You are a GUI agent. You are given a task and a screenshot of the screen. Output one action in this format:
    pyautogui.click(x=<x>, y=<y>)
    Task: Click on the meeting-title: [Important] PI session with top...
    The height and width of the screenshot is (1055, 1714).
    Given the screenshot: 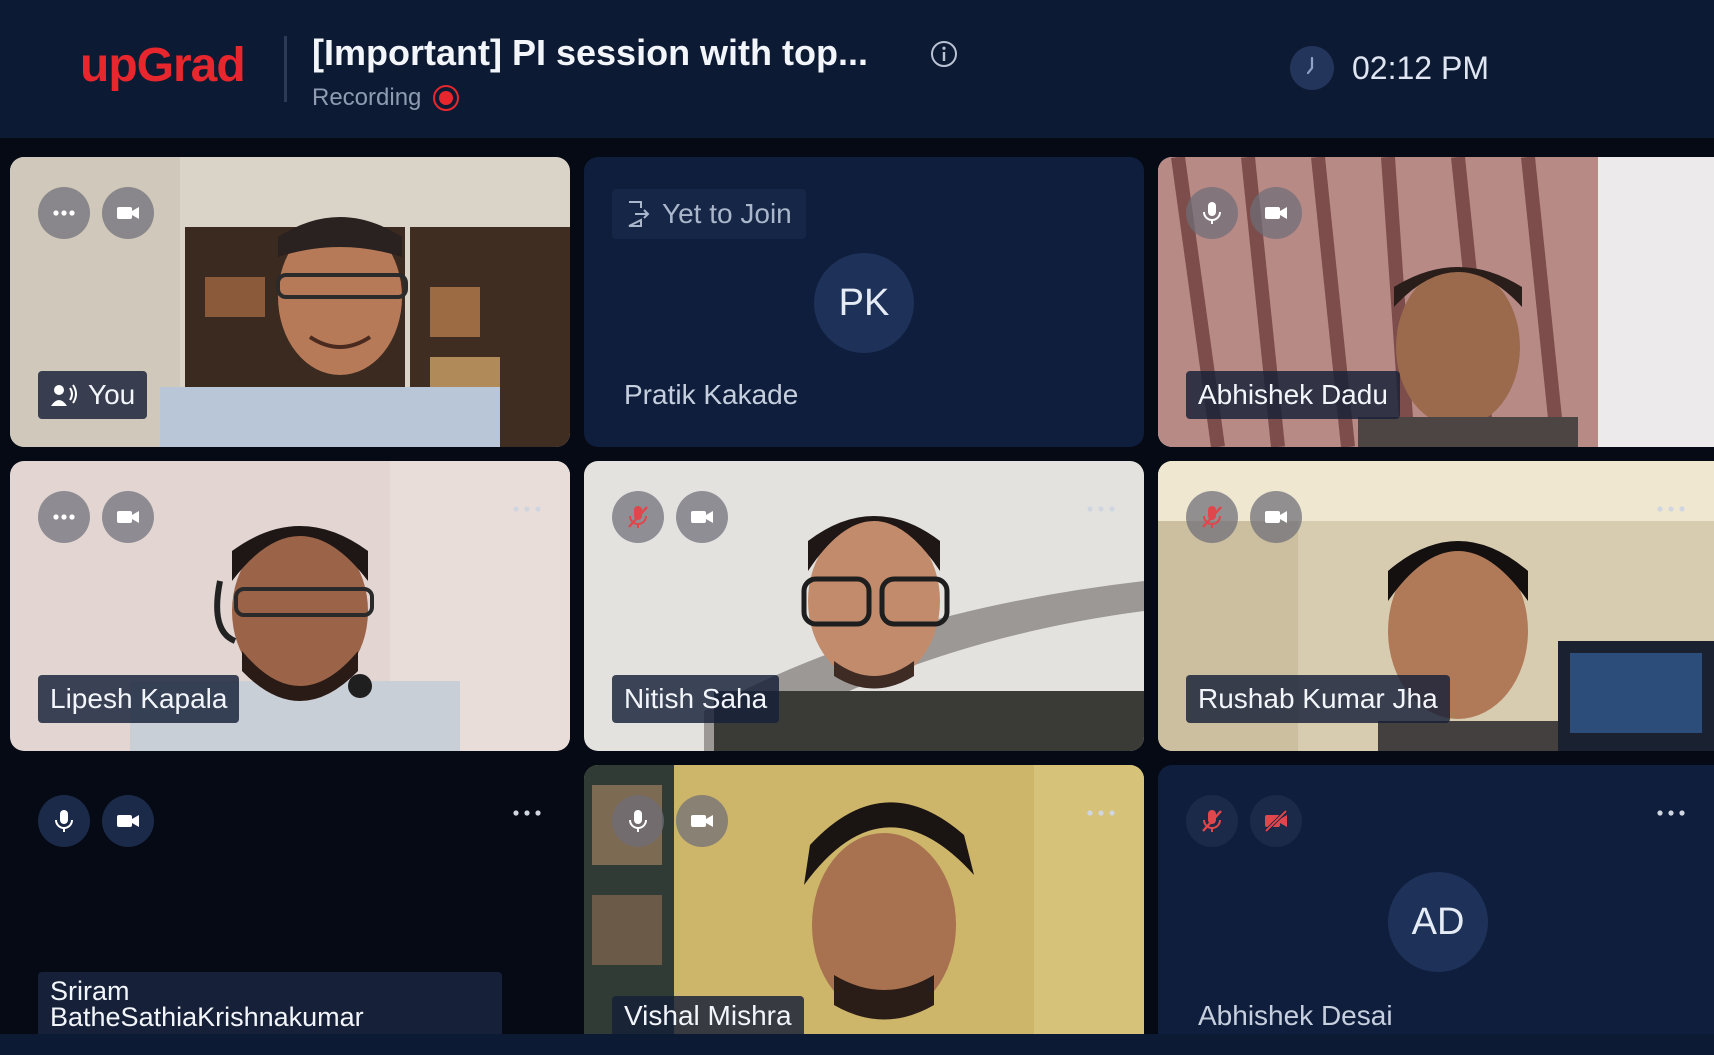 What is the action you would take?
    pyautogui.click(x=590, y=52)
    